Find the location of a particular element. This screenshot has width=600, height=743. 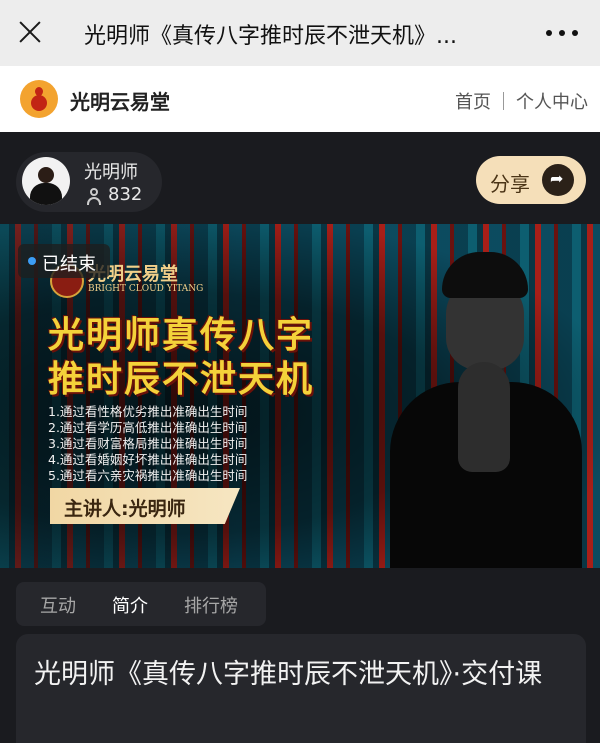

close-icon is located at coordinates (30, 32).